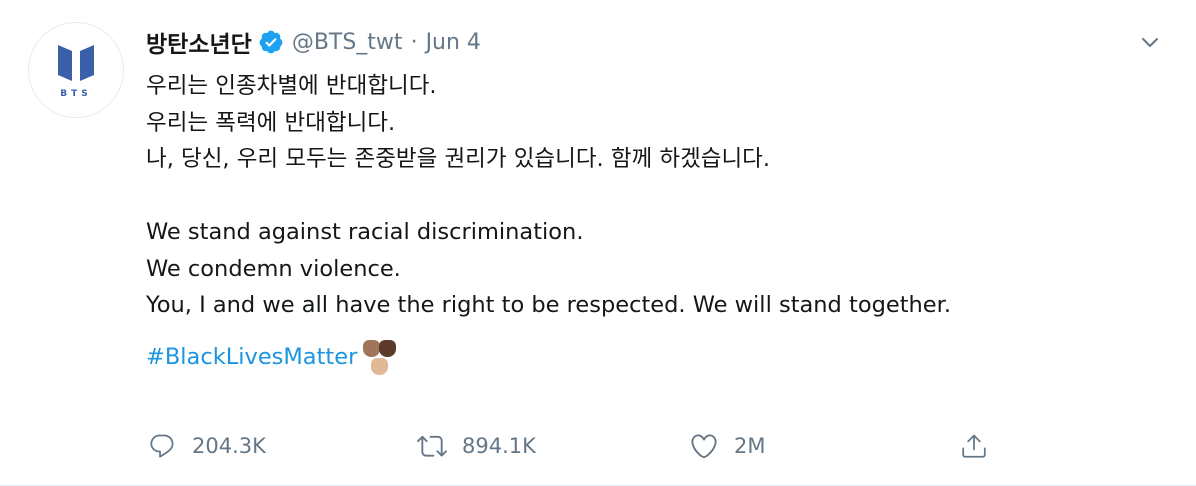  I want to click on raised-fist-emoji-dark, so click(388, 348).